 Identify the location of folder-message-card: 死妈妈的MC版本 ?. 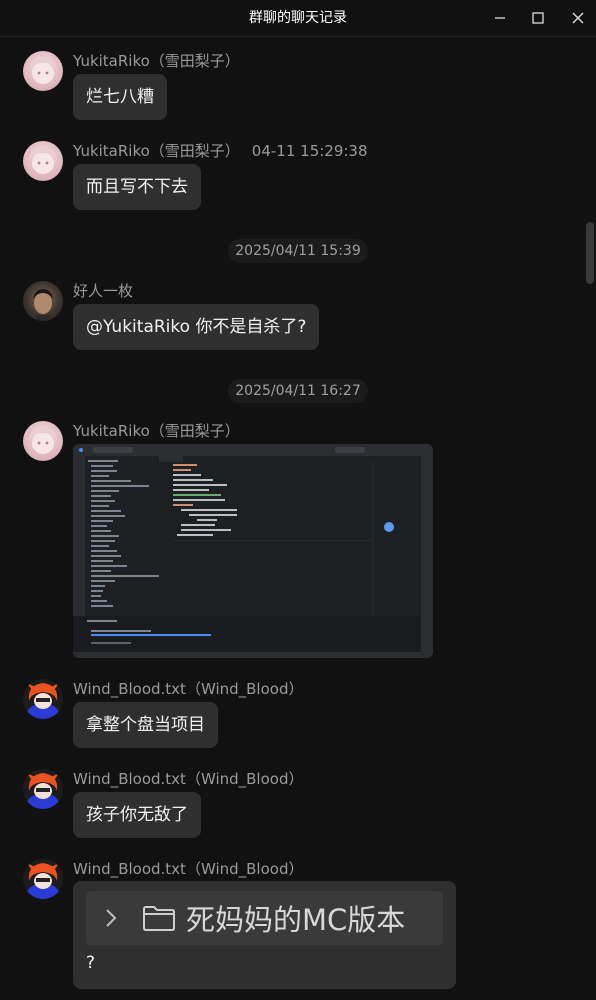
(264, 935).